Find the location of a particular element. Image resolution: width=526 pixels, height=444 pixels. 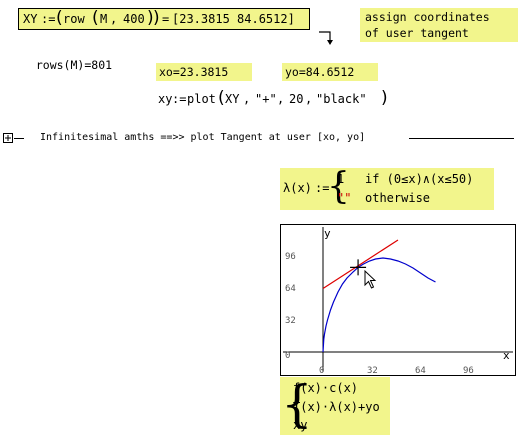

x-tick-label: 0 is located at coordinates (321, 371).